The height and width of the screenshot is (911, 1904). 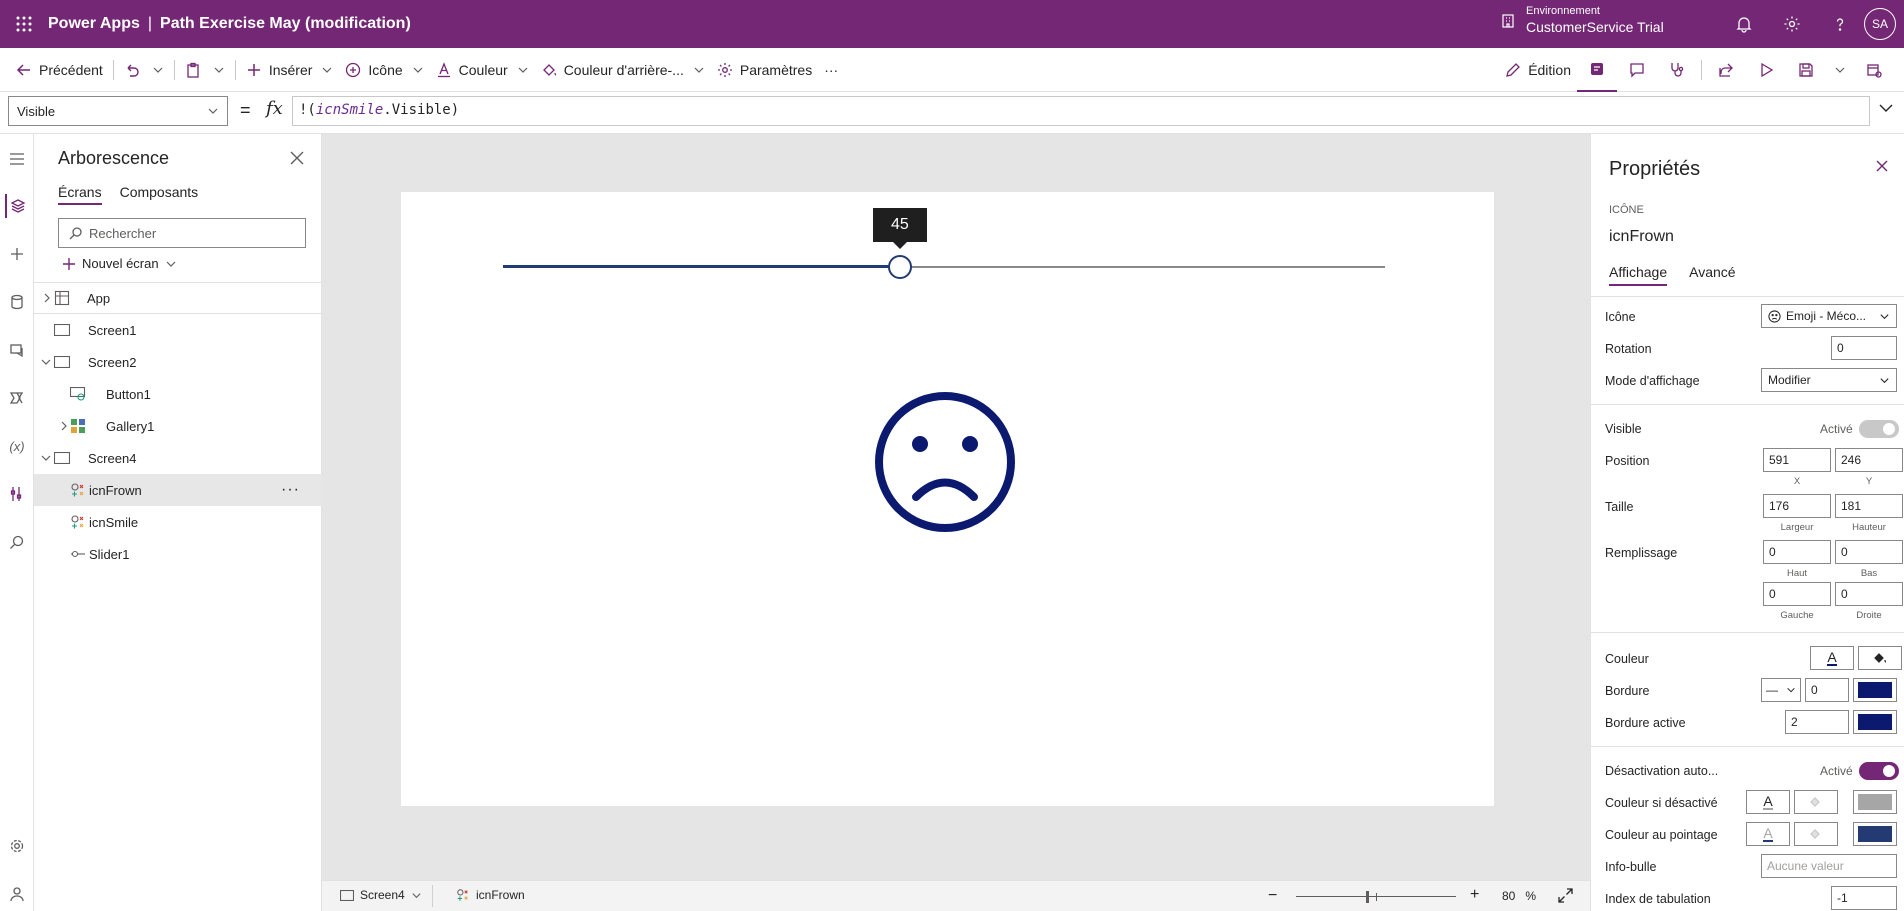 What do you see at coordinates (178, 426) in the screenshot?
I see `tree-node-gallery1: Gallery1` at bounding box center [178, 426].